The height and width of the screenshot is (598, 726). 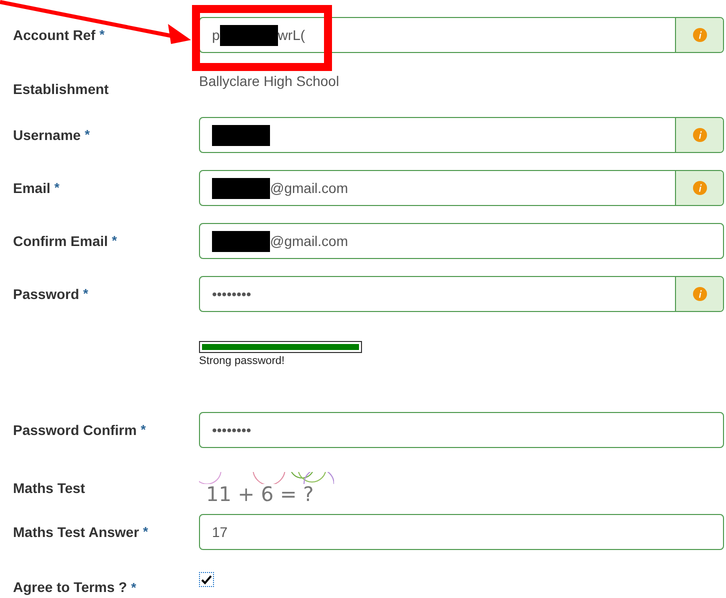 I want to click on terms-checkbox, so click(x=206, y=579).